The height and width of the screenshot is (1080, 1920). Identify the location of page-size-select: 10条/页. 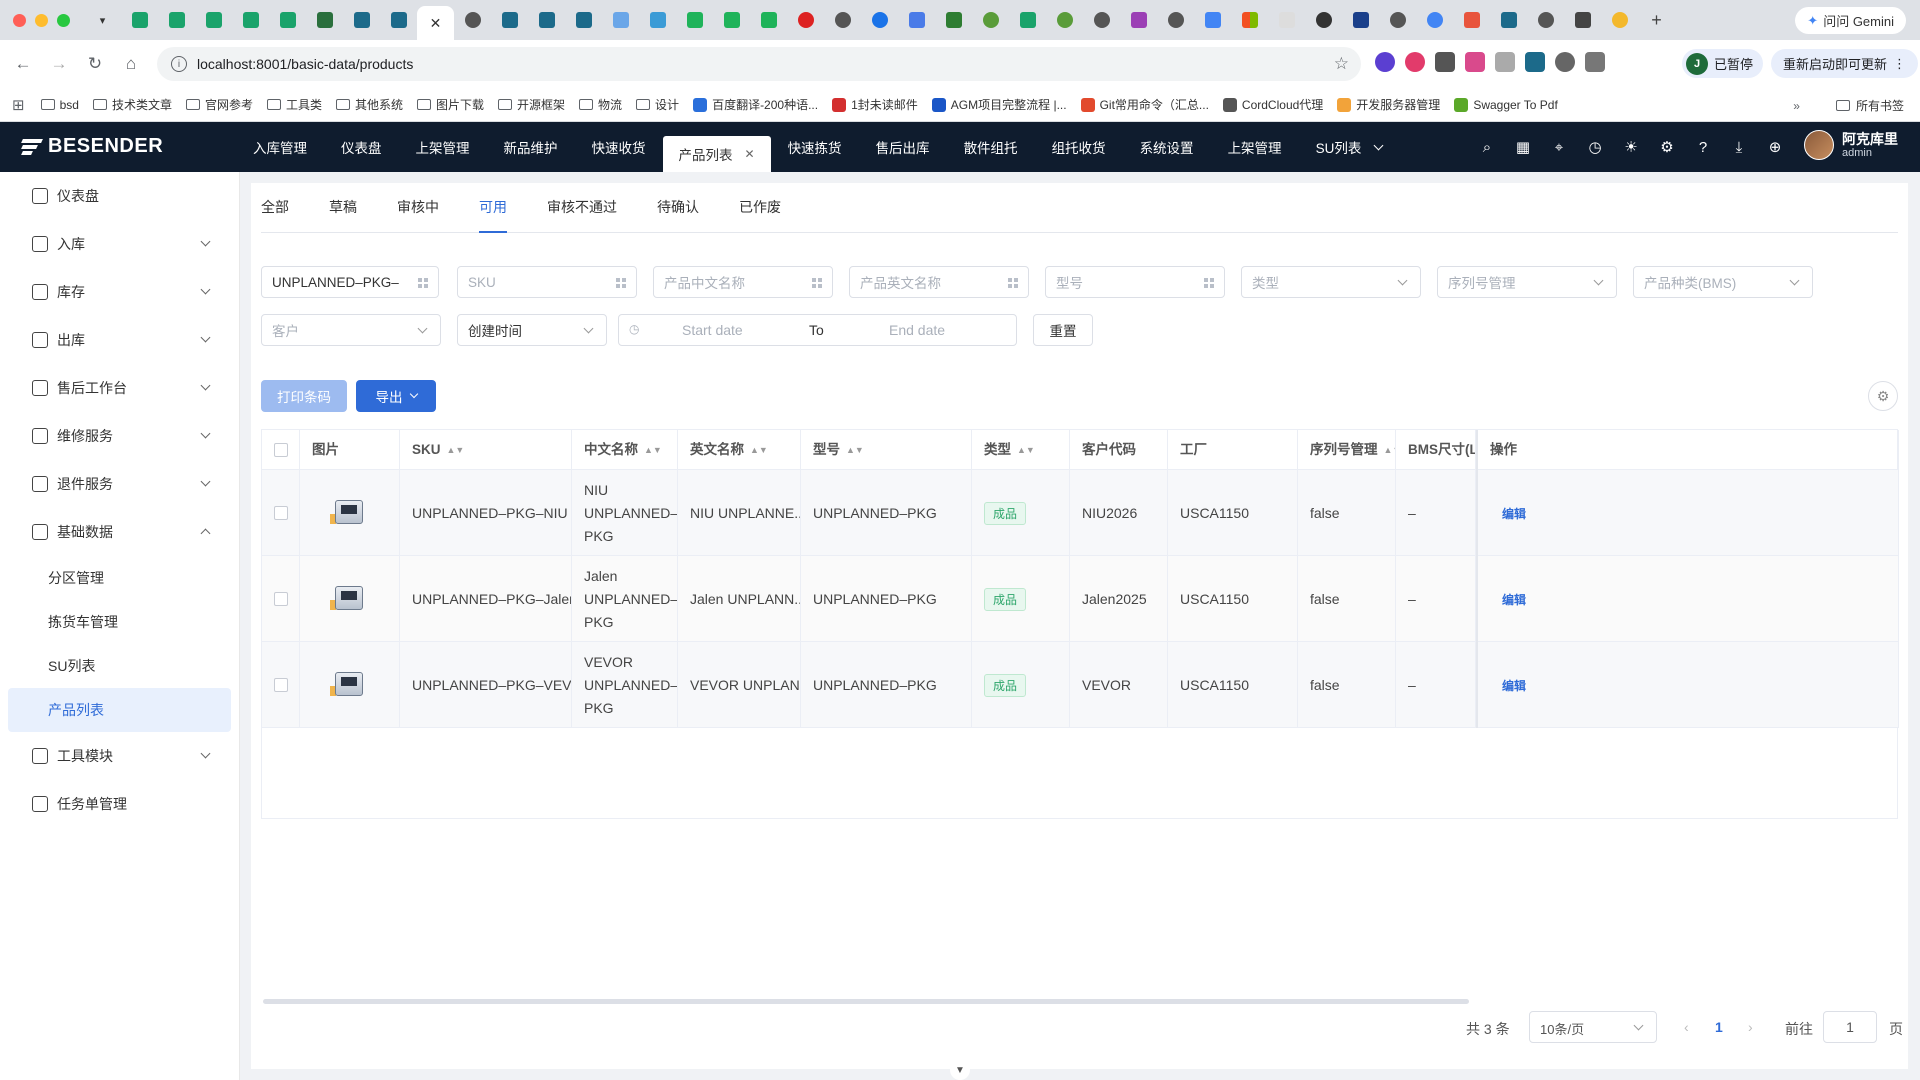
(1593, 1027).